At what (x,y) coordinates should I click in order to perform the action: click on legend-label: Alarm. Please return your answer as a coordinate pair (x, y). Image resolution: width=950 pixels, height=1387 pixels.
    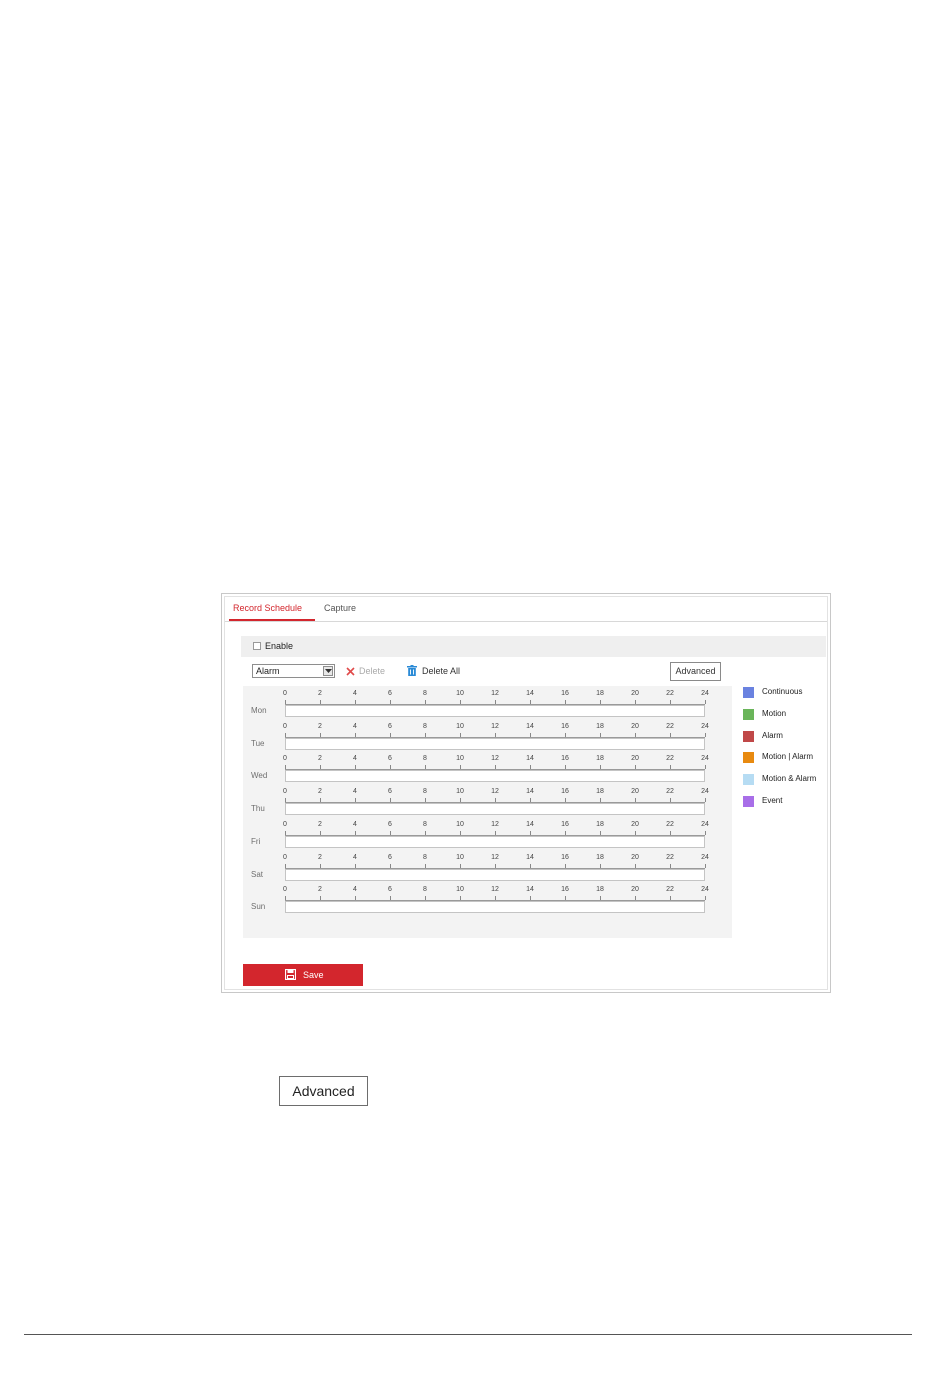
    Looking at the image, I should click on (772, 735).